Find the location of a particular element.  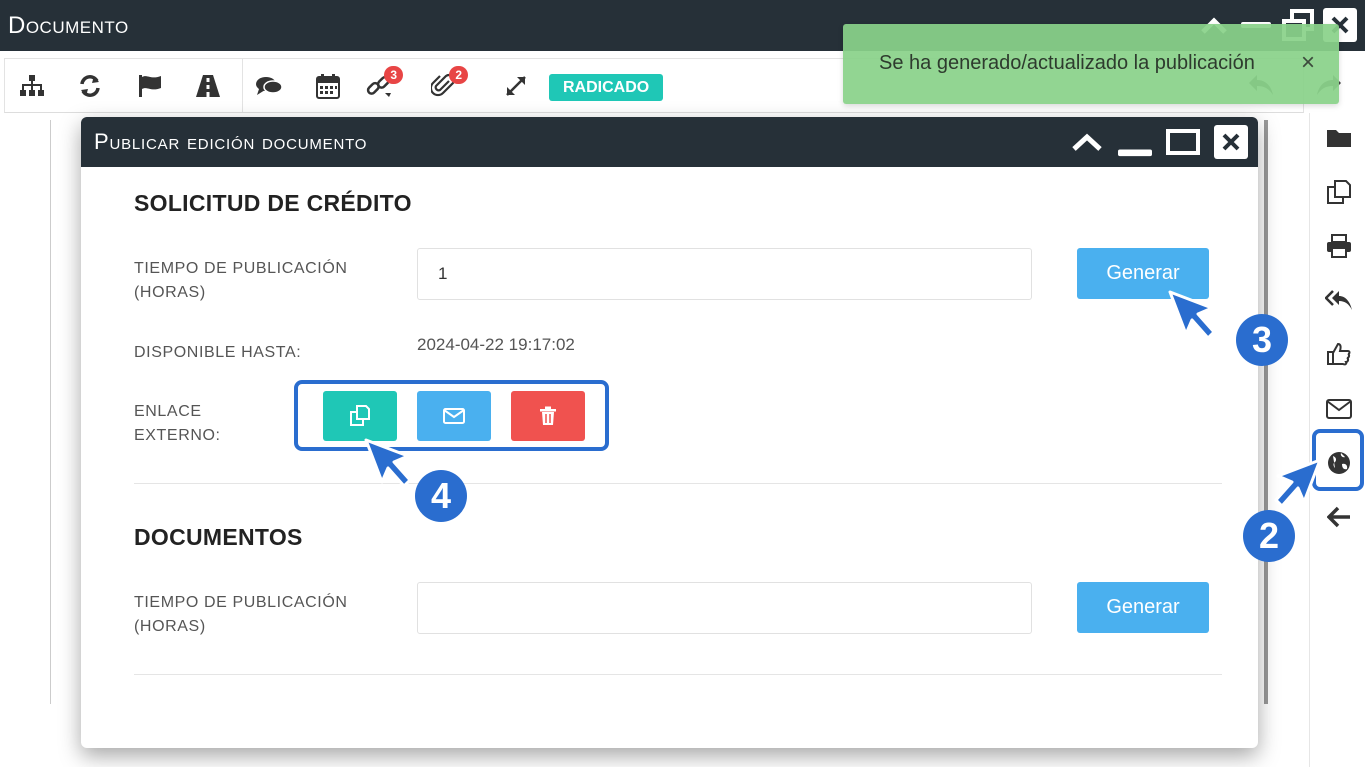

sitemap-button is located at coordinates (32, 86).